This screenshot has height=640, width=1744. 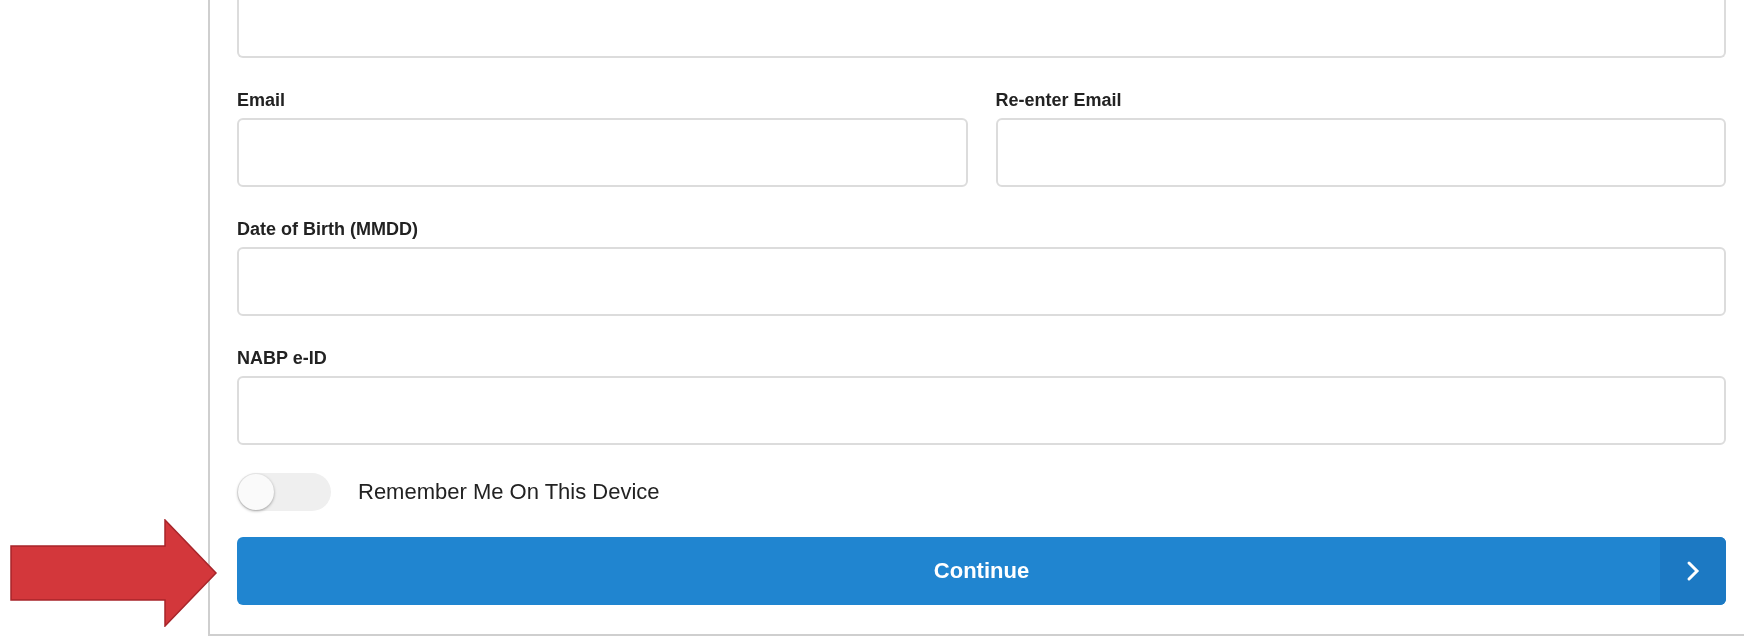 I want to click on chevron-right-icon, so click(x=1693, y=571).